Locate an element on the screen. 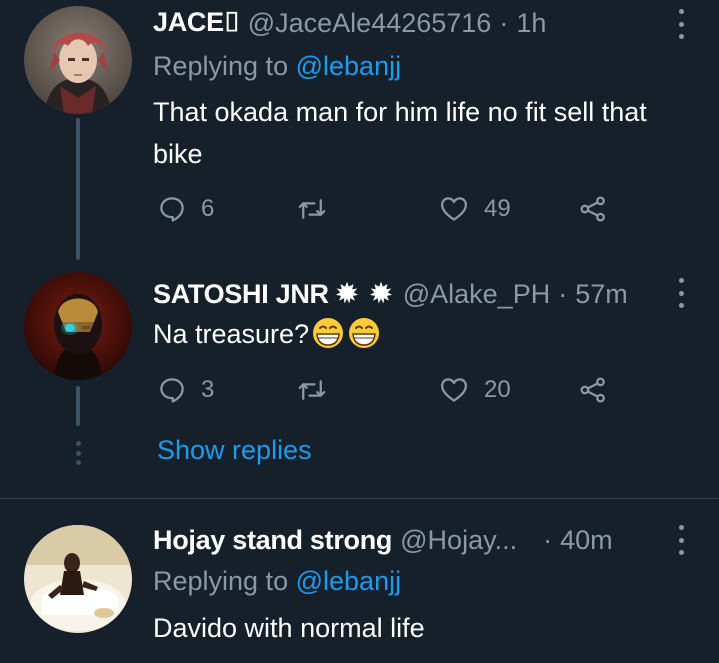  tweet-text-content: Na treasure? is located at coordinates (231, 334).